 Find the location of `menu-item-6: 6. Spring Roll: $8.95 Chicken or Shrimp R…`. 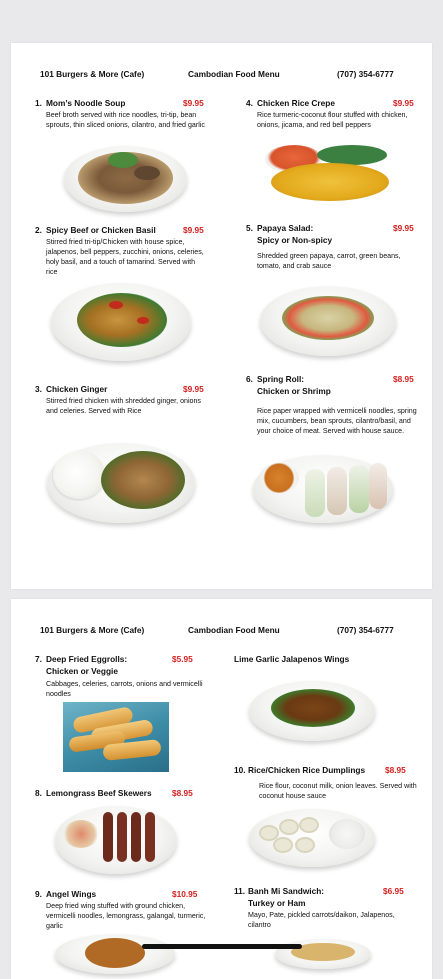

menu-item-6: 6. Spring Roll: $8.95 Chicken or Shrimp R… is located at coordinates (336, 405).